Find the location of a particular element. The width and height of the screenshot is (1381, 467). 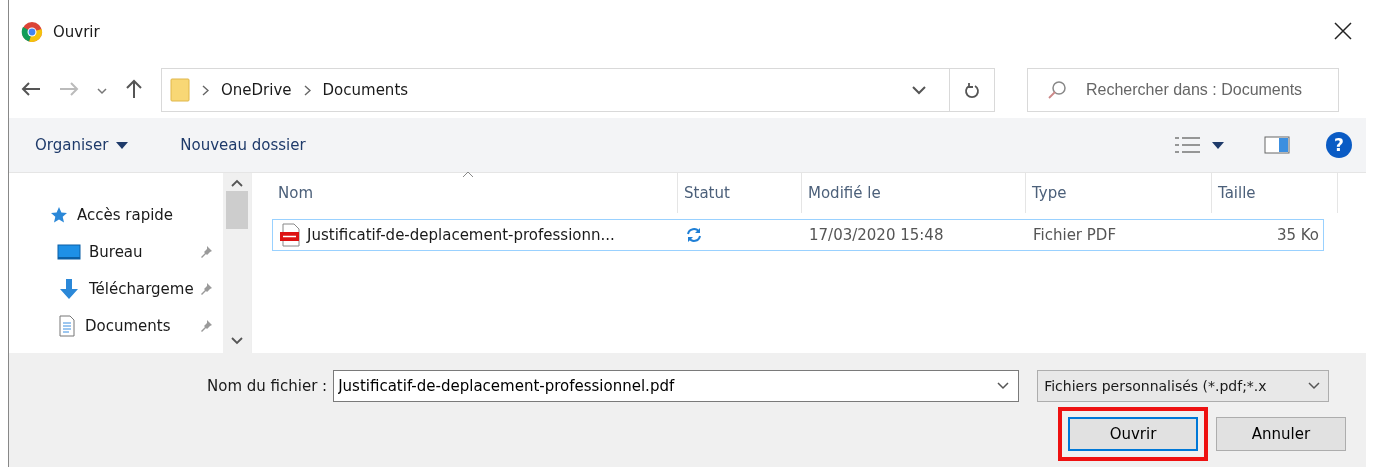

help-button: ? is located at coordinates (1339, 145).